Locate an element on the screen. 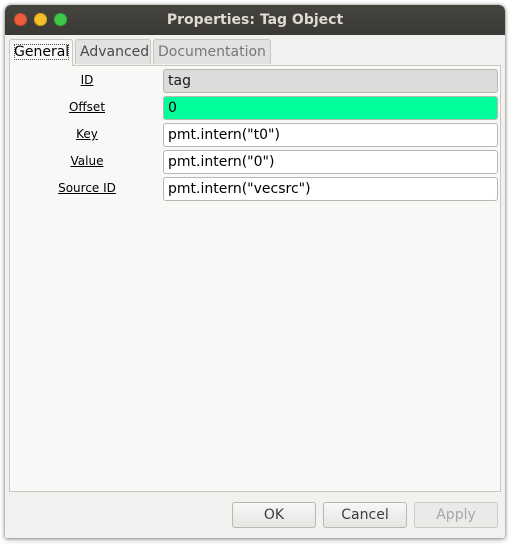 This screenshot has width=514, height=544. id-field: tag is located at coordinates (330, 81).